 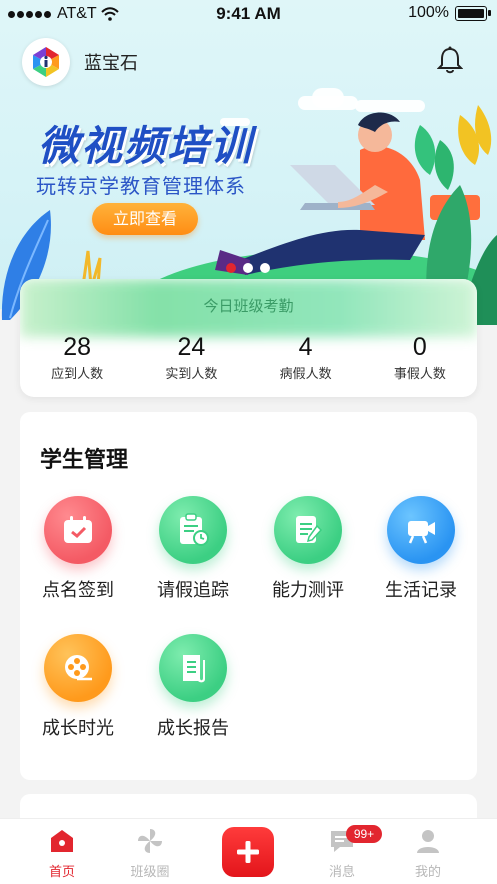 I want to click on add-button, so click(x=248, y=852).